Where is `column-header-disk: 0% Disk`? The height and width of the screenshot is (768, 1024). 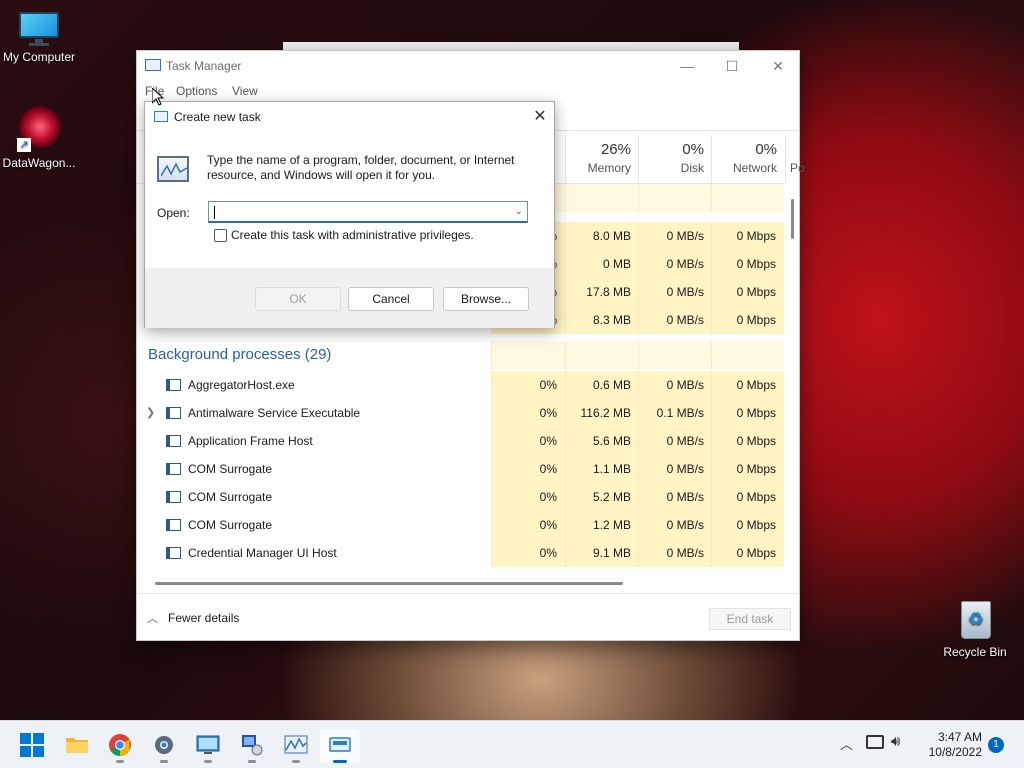
column-header-disk: 0% Disk is located at coordinates (675, 159).